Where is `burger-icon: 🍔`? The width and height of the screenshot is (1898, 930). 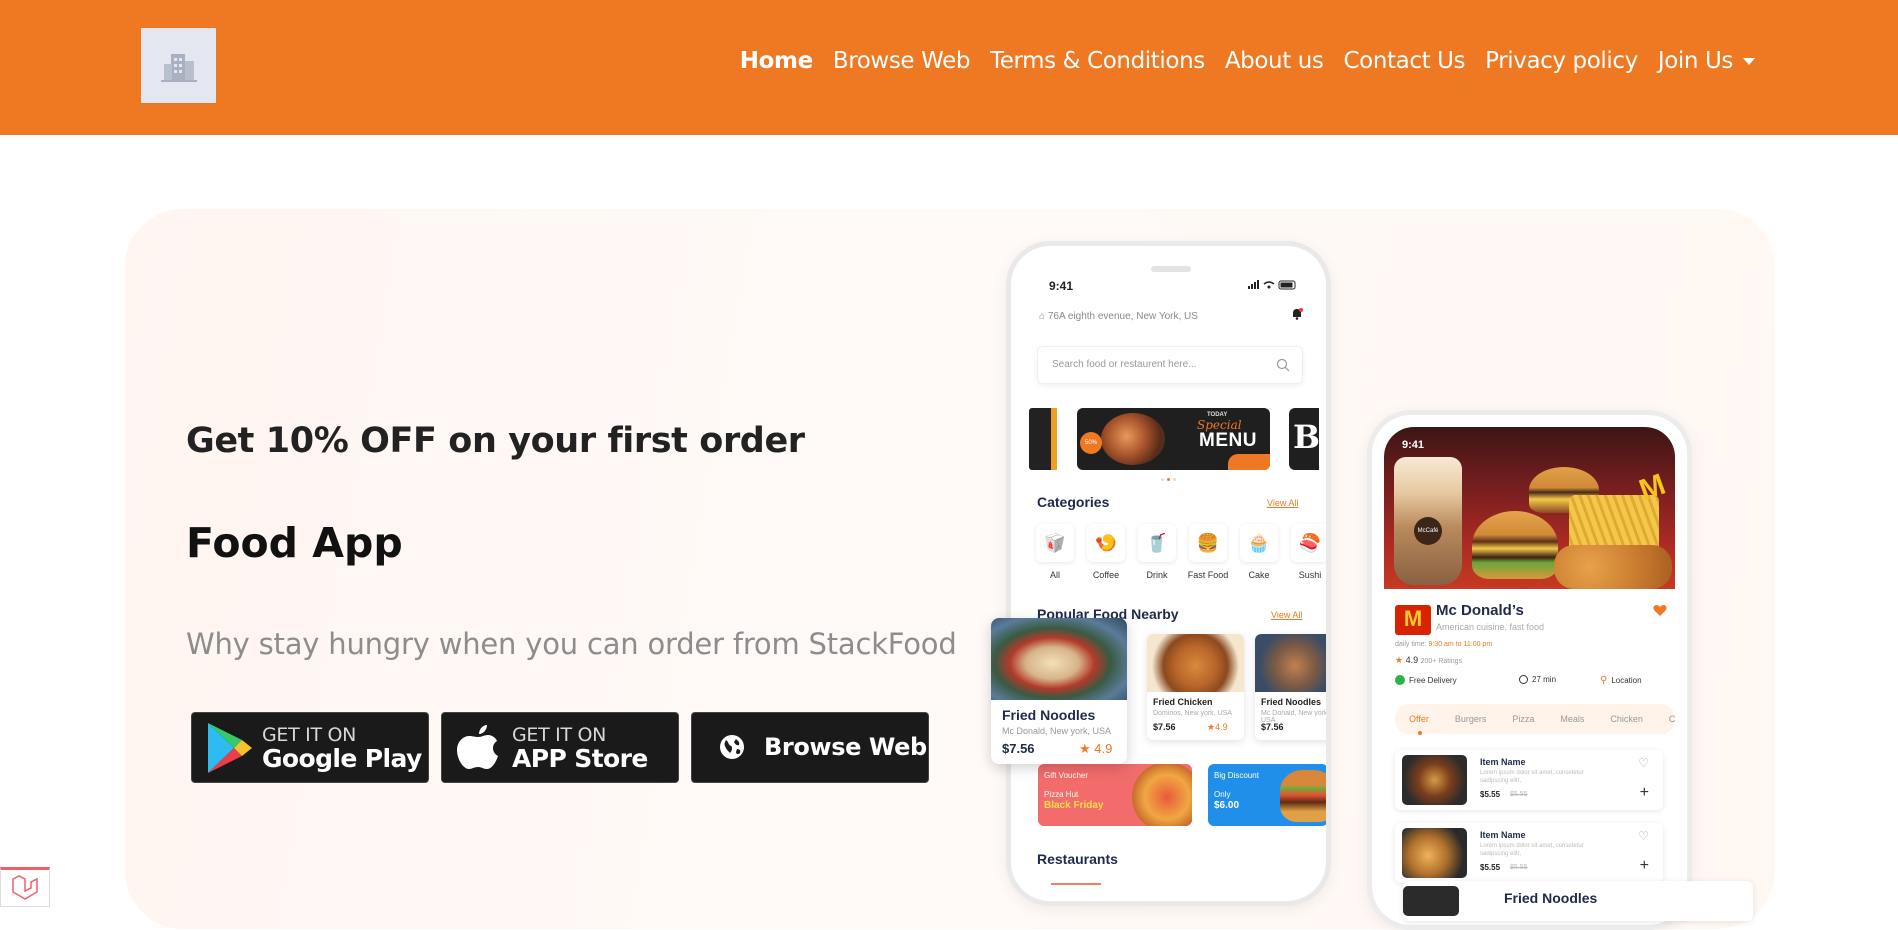 burger-icon: 🍔 is located at coordinates (1208, 543).